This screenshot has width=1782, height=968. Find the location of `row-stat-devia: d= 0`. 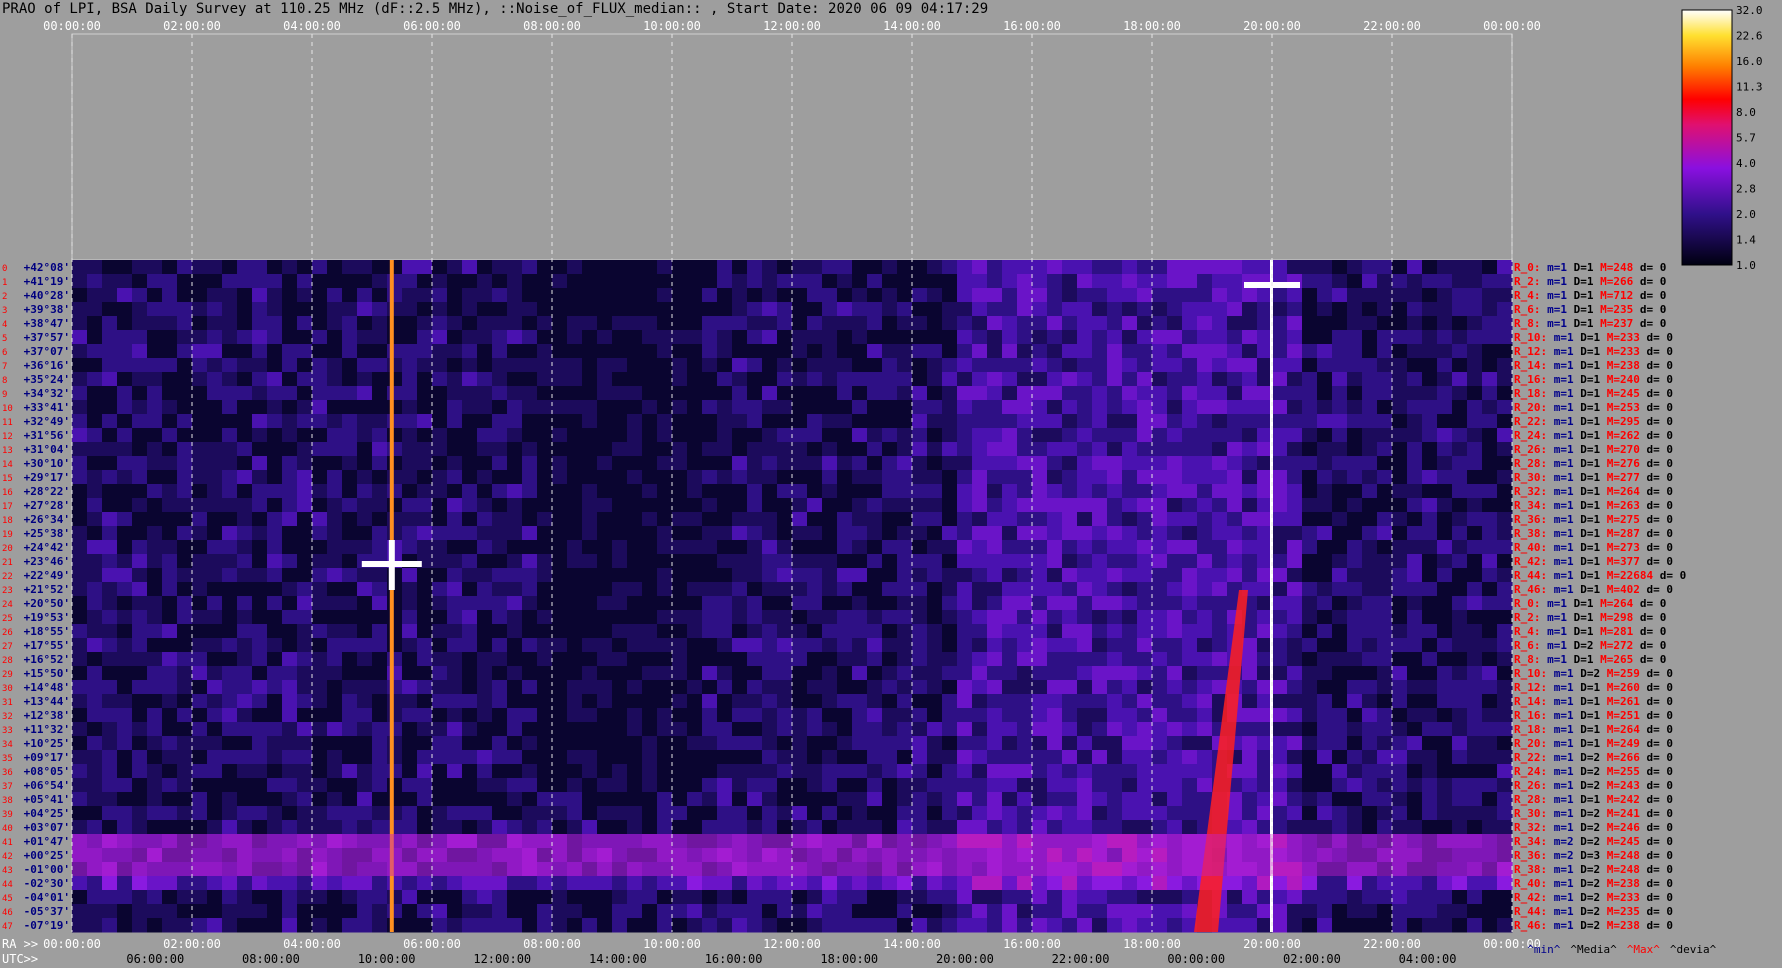

row-stat-devia: d= 0 is located at coordinates (1660, 407).